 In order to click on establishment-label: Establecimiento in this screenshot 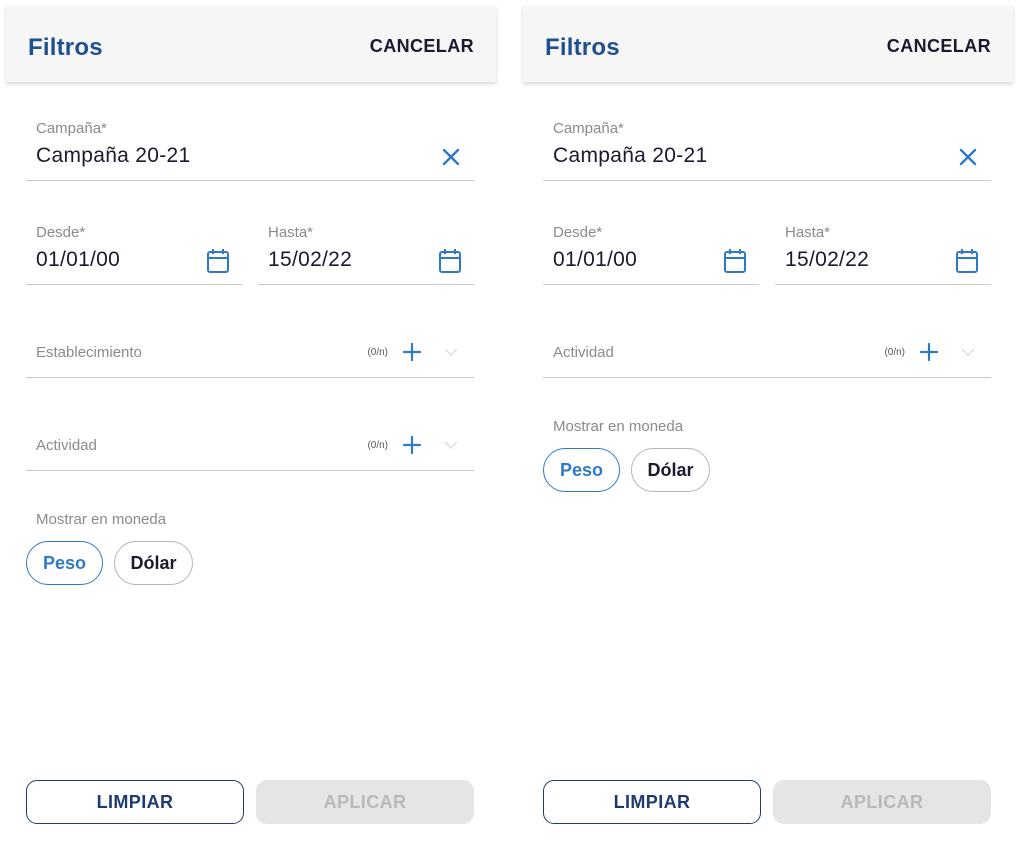, I will do `click(89, 352)`.